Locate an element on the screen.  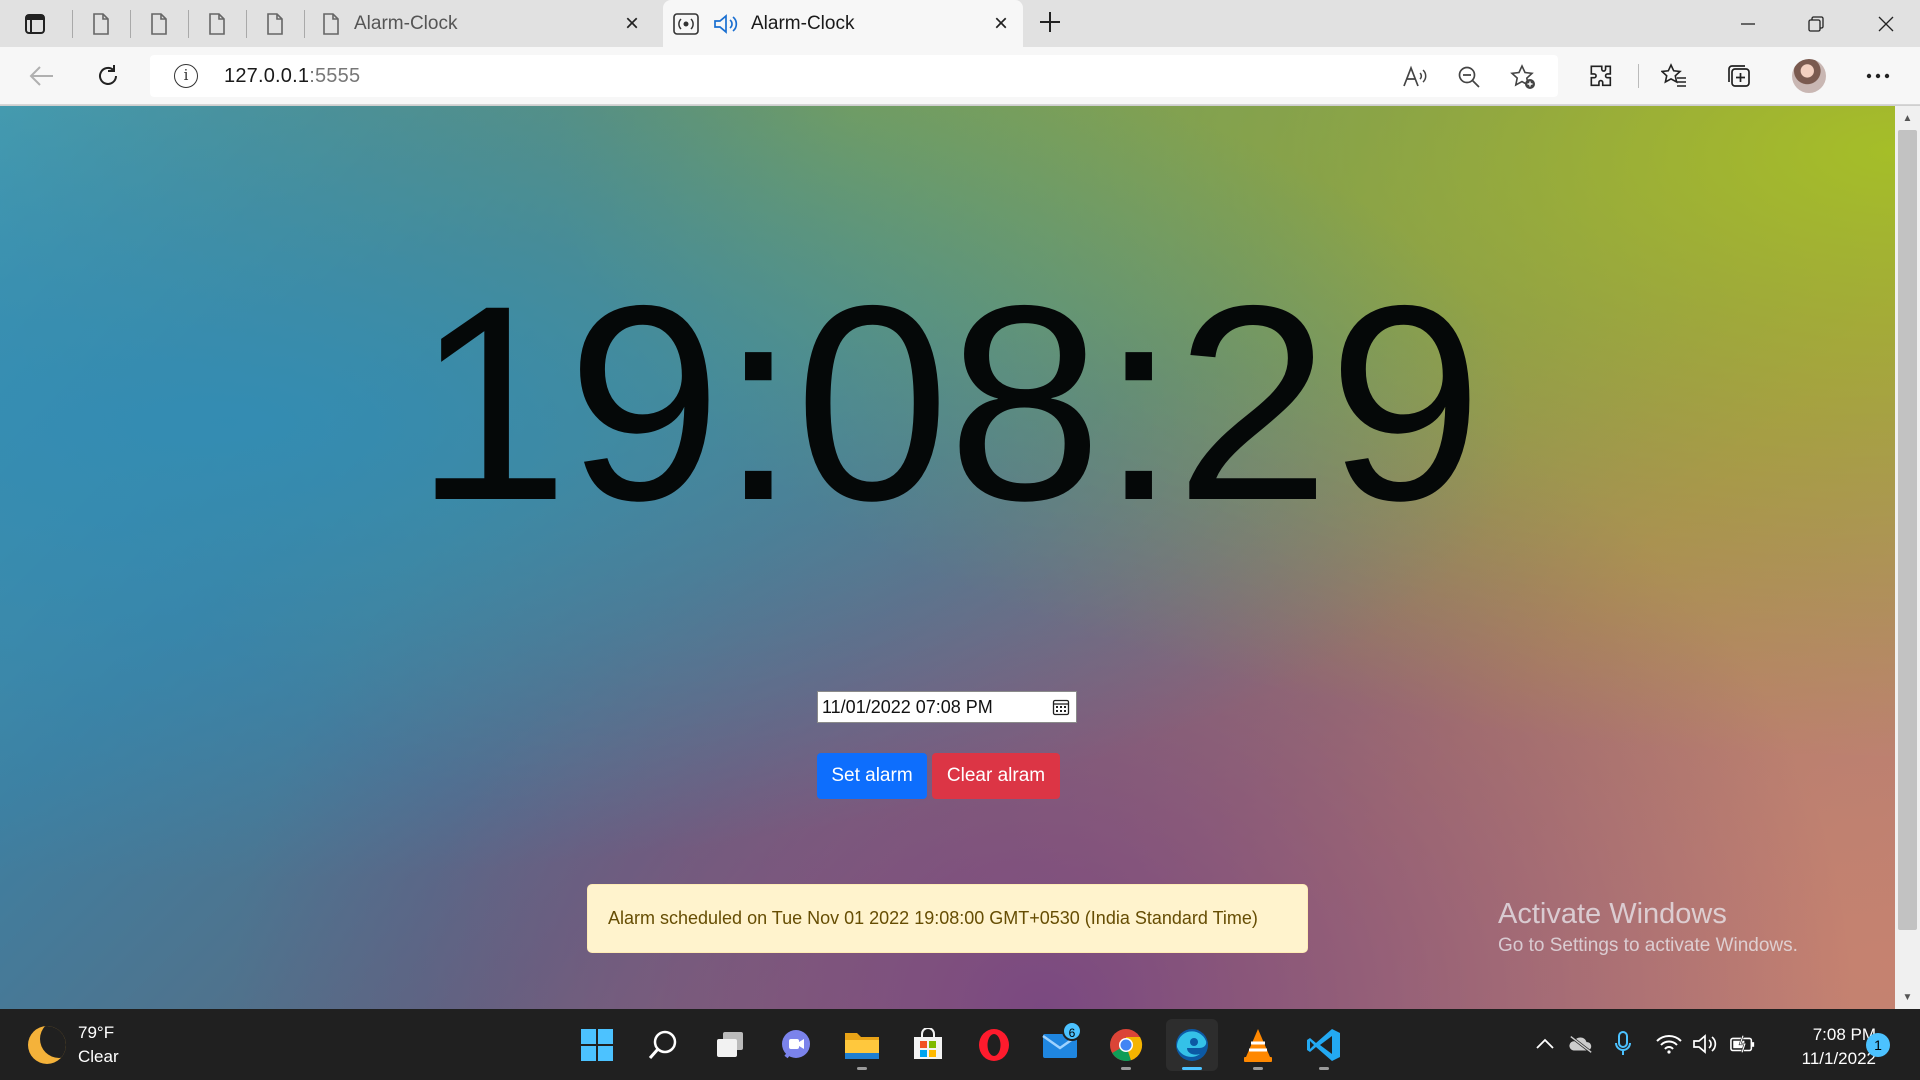
minimize-icon is located at coordinates (1748, 23).